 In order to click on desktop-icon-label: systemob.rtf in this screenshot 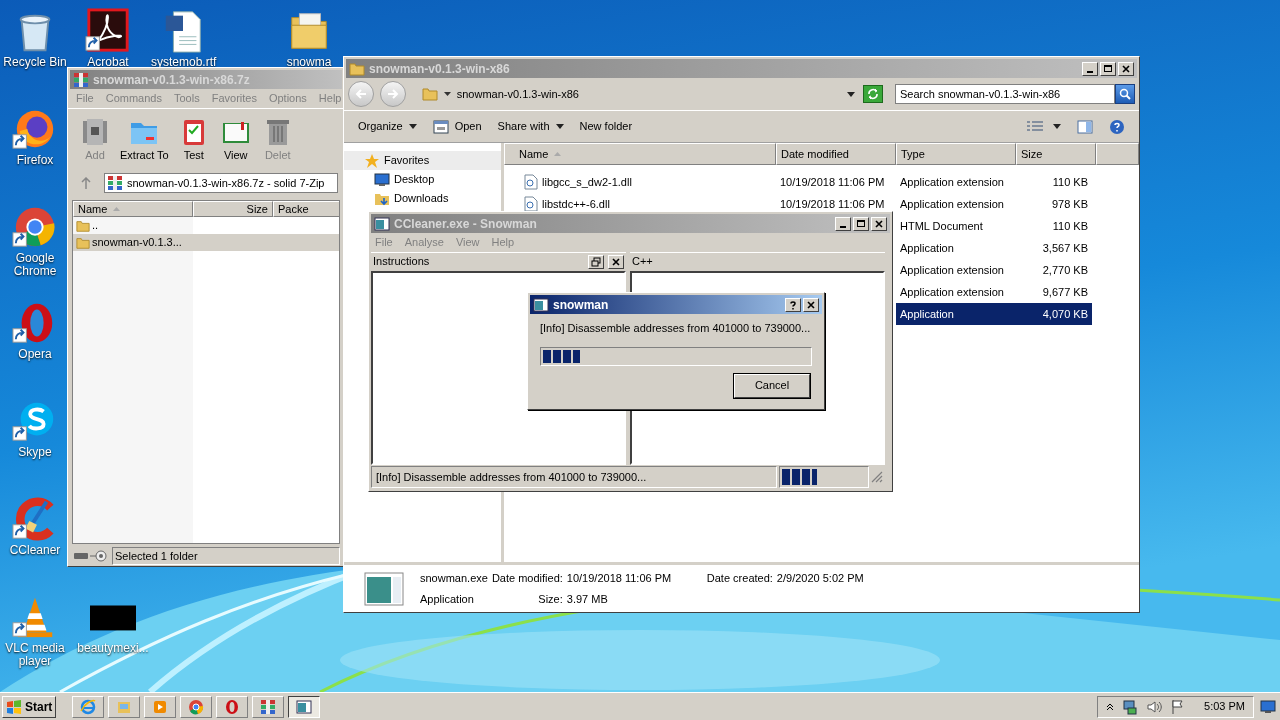, I will do `click(183, 62)`.